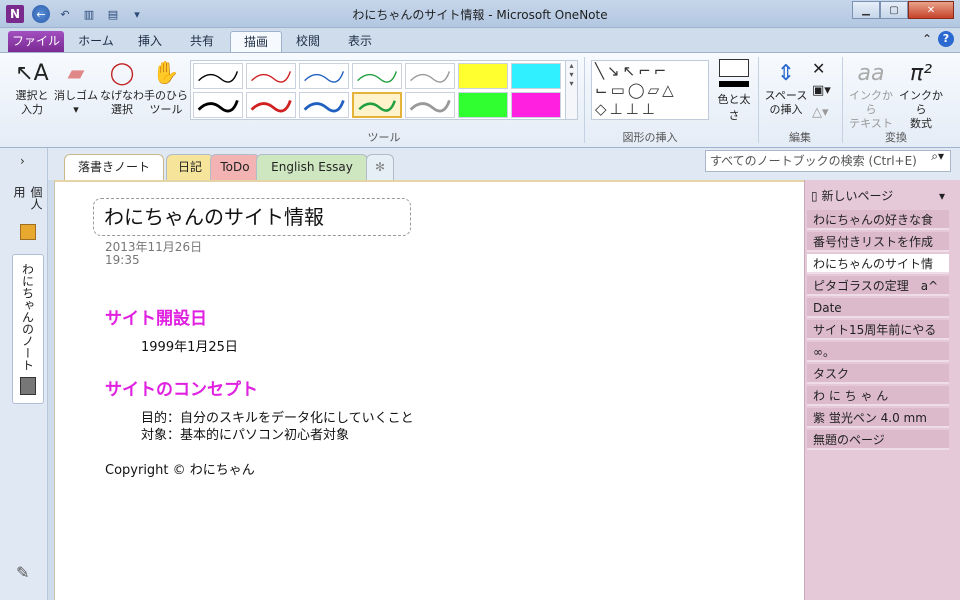  Describe the element at coordinates (189, 345) in the screenshot. I see `site-open-date: 1999年1月25日` at that location.